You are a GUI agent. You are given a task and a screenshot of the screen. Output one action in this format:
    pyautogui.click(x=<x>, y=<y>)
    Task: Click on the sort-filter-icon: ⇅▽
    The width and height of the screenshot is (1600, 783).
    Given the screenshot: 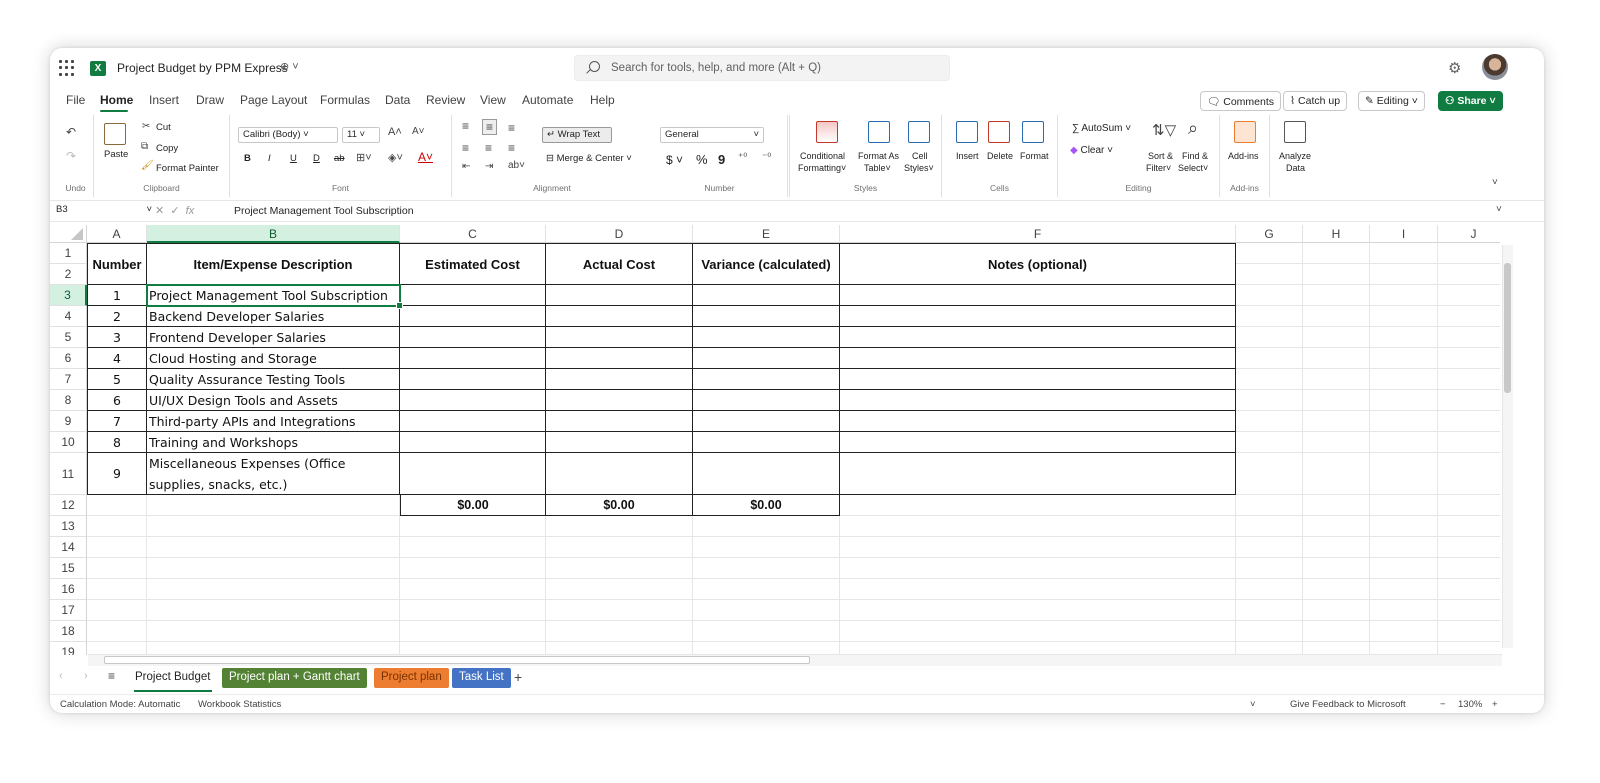 What is the action you would take?
    pyautogui.click(x=1164, y=130)
    